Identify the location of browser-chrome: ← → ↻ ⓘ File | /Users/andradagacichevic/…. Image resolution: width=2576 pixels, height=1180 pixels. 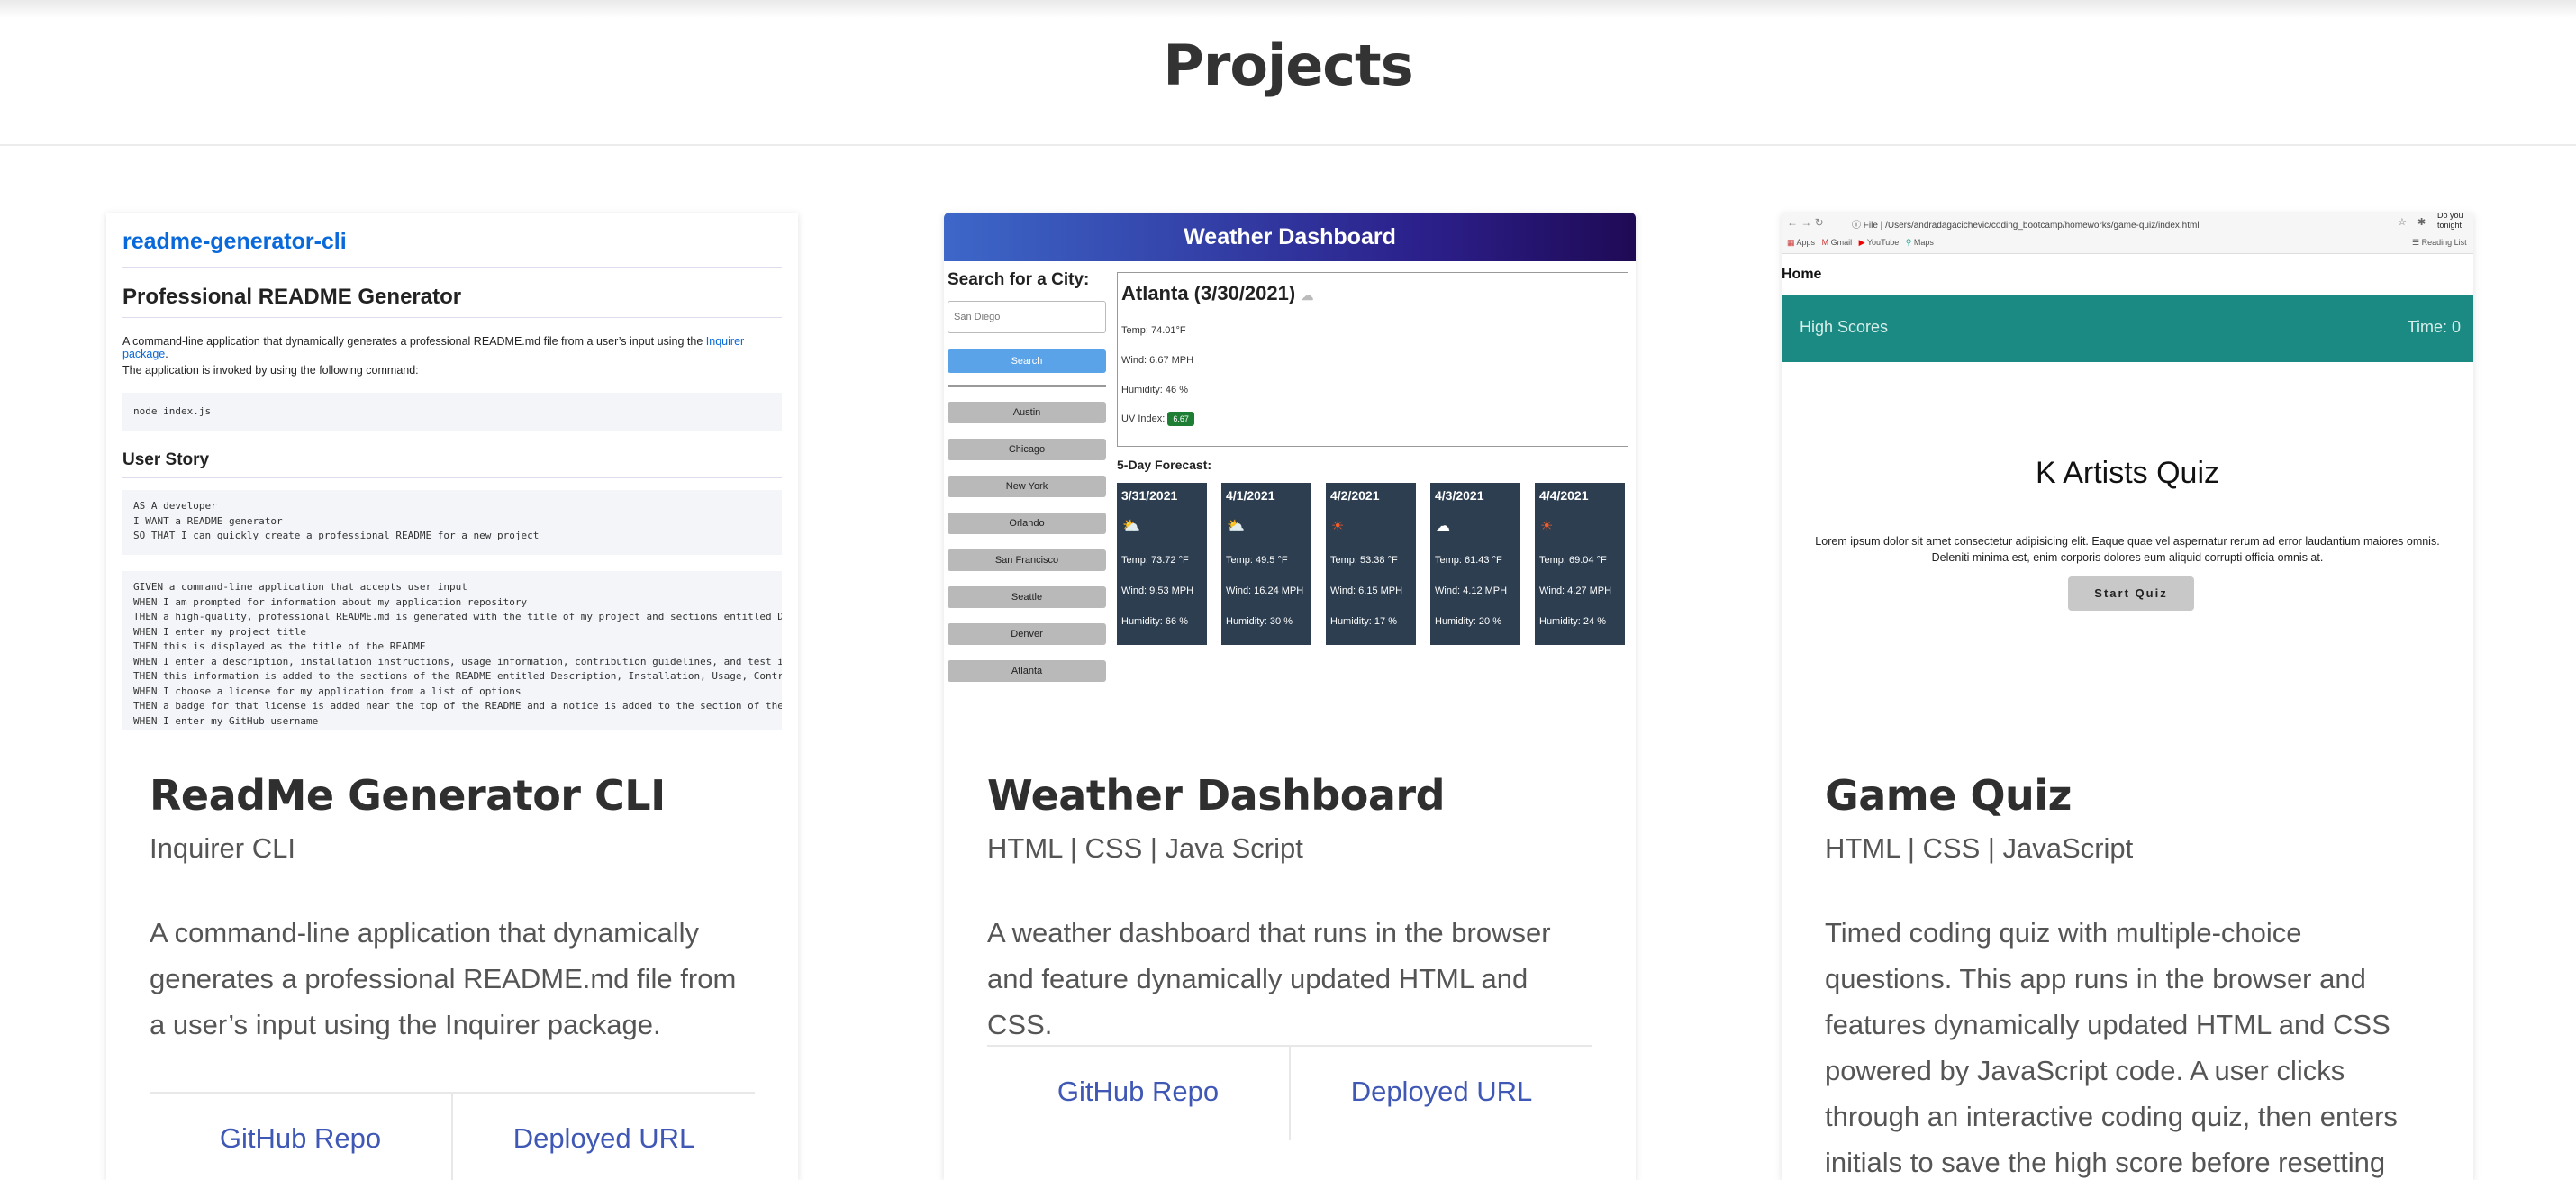
(2127, 233).